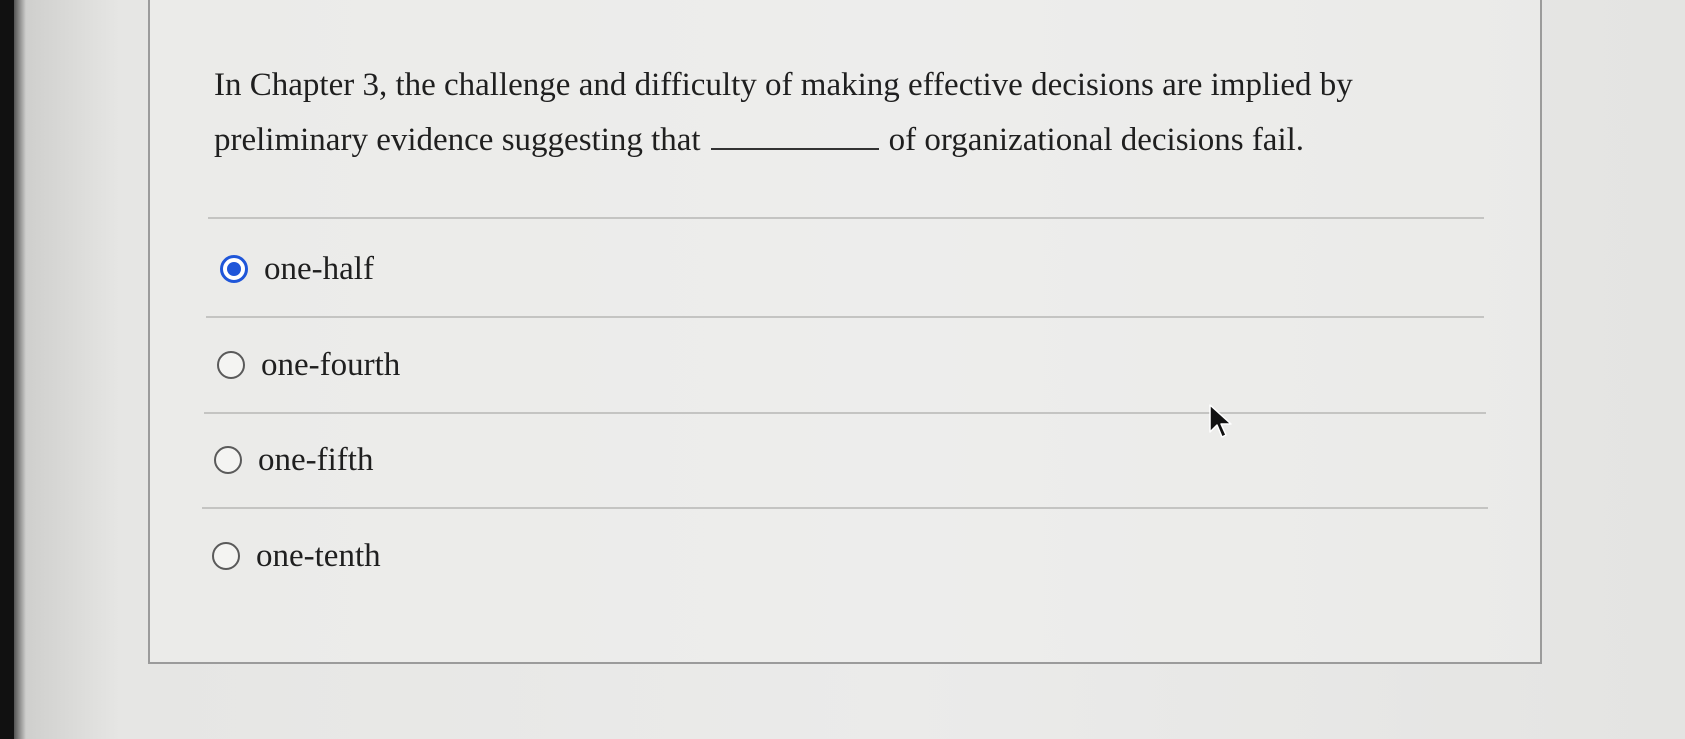 This screenshot has width=1685, height=739. What do you see at coordinates (318, 556) in the screenshot?
I see `option-label: one-tenth` at bounding box center [318, 556].